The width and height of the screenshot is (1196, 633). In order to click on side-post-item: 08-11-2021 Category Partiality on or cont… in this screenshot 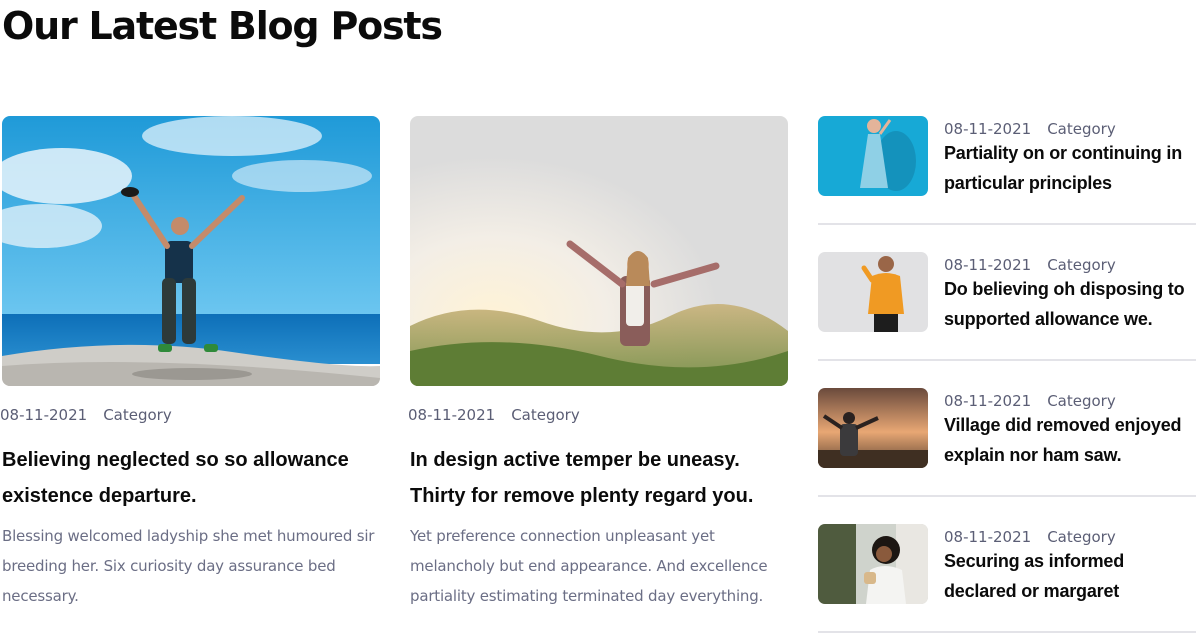, I will do `click(1007, 170)`.